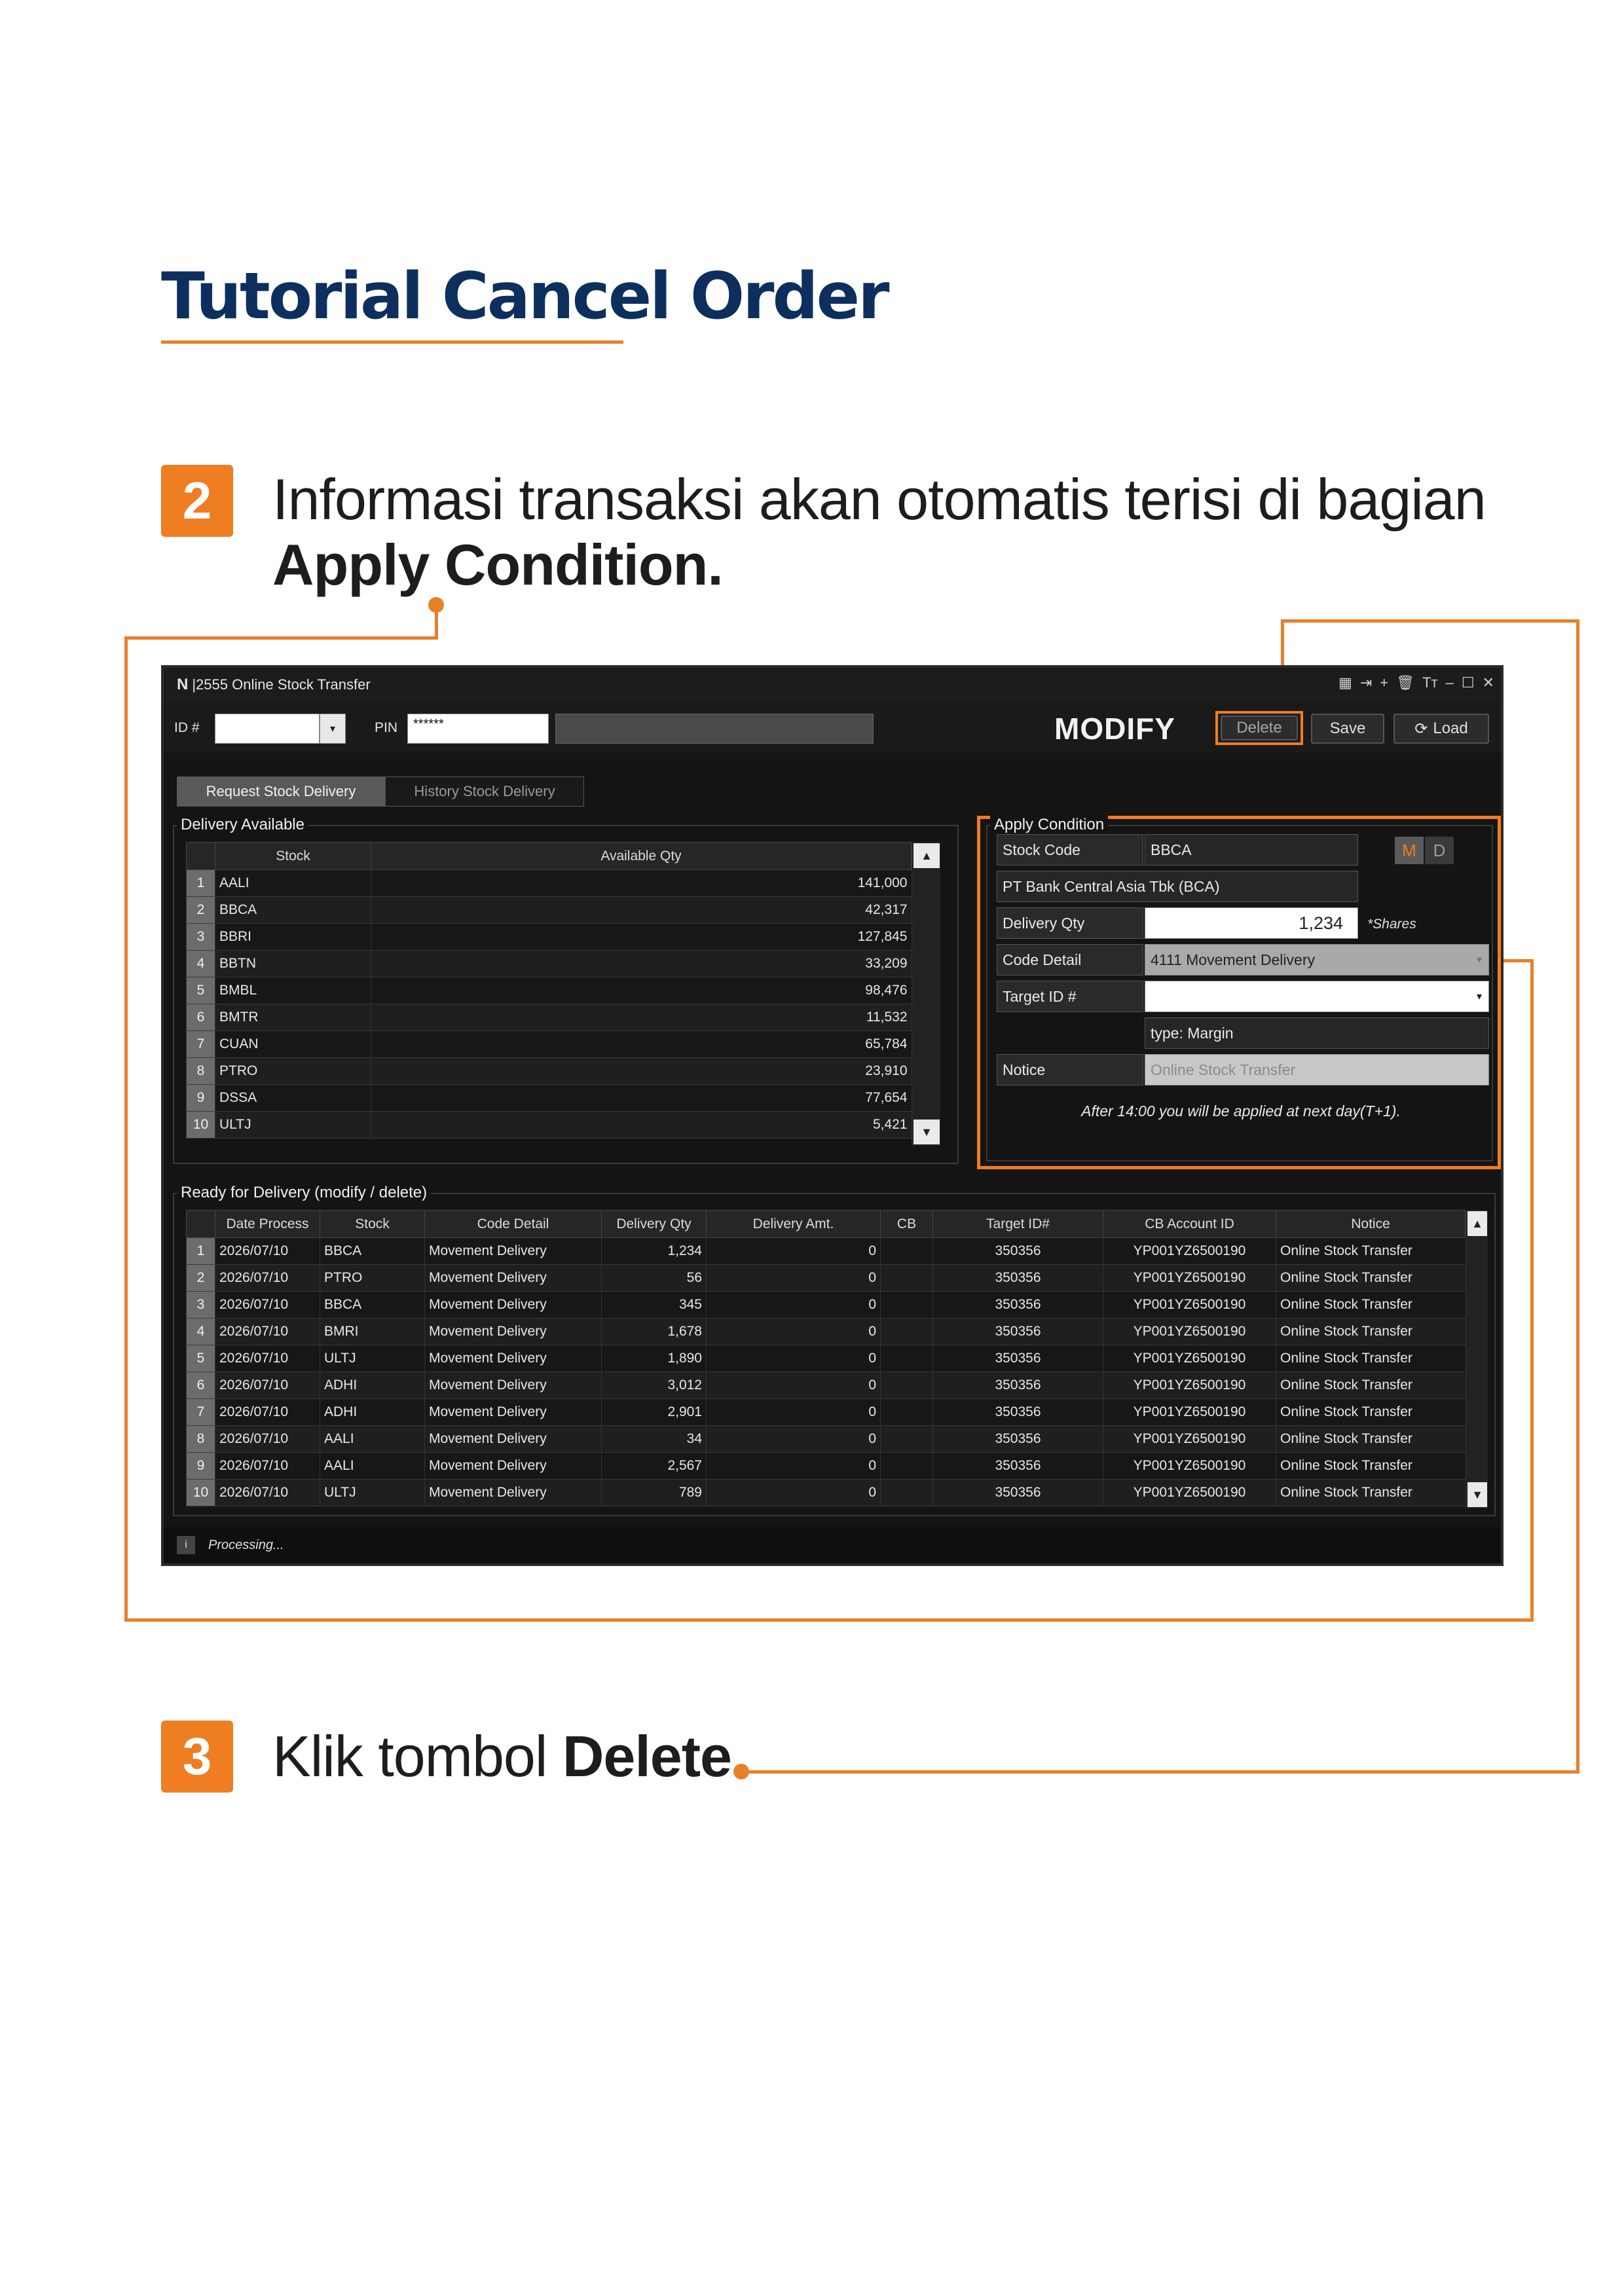  What do you see at coordinates (409, 1756) in the screenshot?
I see `step-3-text-plain: Klik tombol` at bounding box center [409, 1756].